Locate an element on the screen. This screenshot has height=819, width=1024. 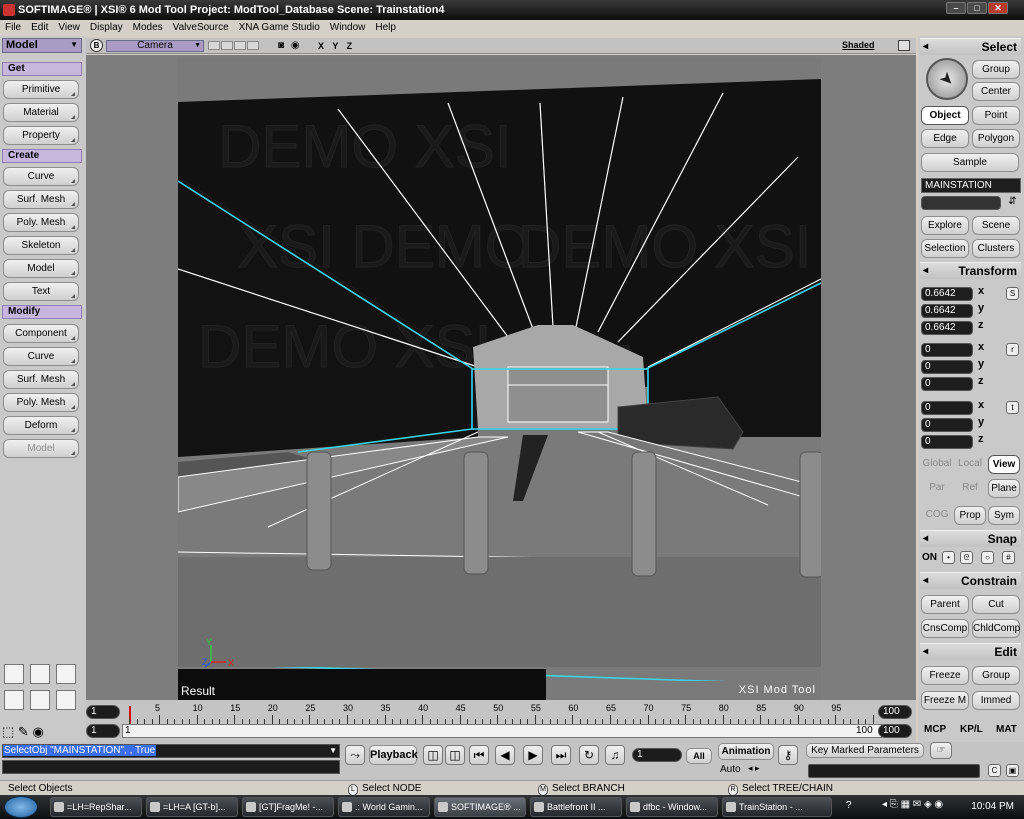
scale-x-field: 0.6642 is located at coordinates (947, 294).